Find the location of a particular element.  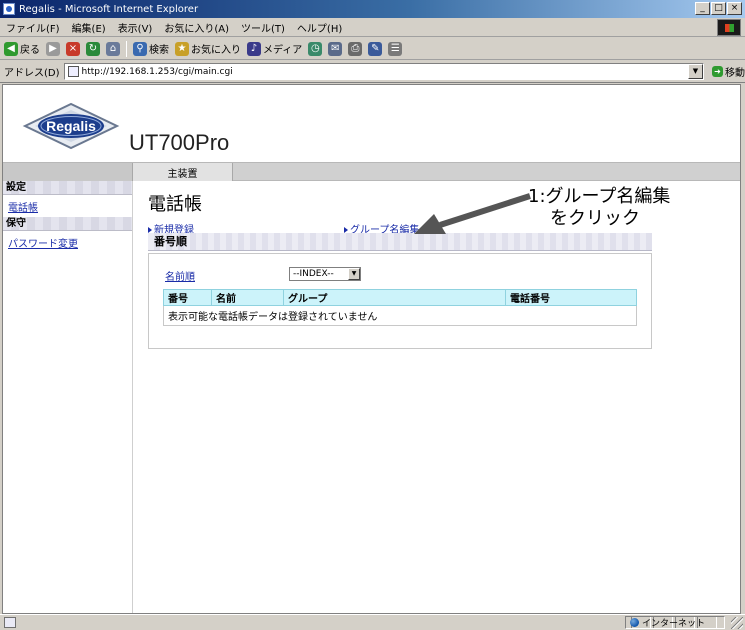

refresh-icon: ↻ is located at coordinates (93, 48).